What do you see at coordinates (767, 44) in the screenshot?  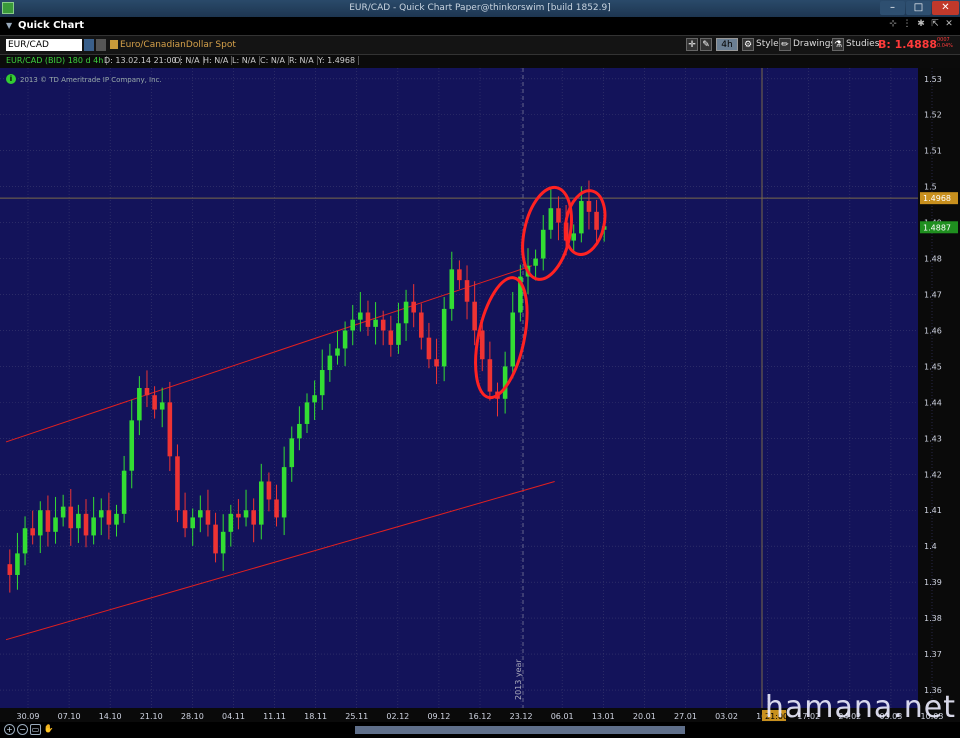 I see `style-menu: Style` at bounding box center [767, 44].